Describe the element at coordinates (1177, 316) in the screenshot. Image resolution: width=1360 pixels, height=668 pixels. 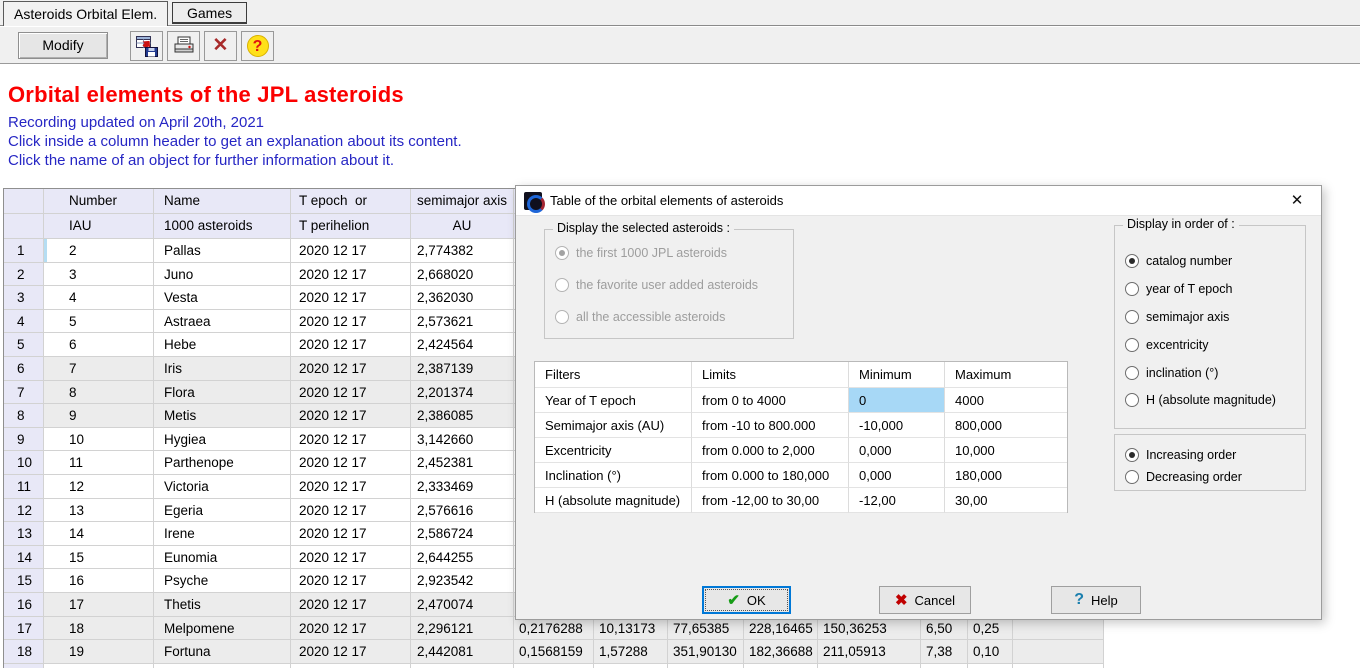
I see `radio-order-option: semimajor axis` at that location.